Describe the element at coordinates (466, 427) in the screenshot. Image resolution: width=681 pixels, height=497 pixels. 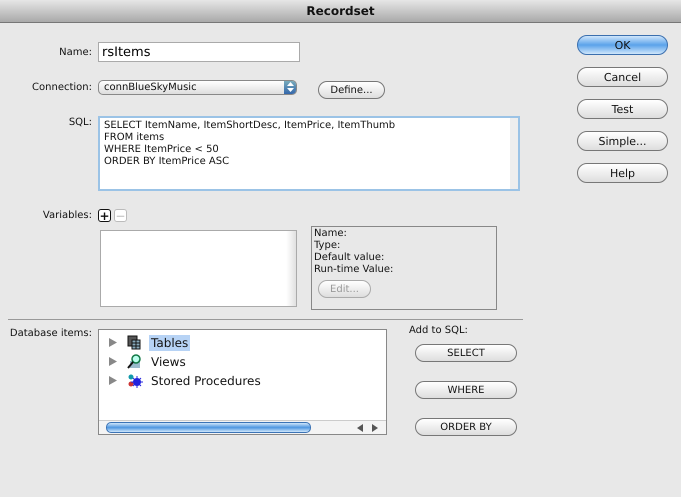
I see `add-to-sql-button: ORDER BY` at that location.